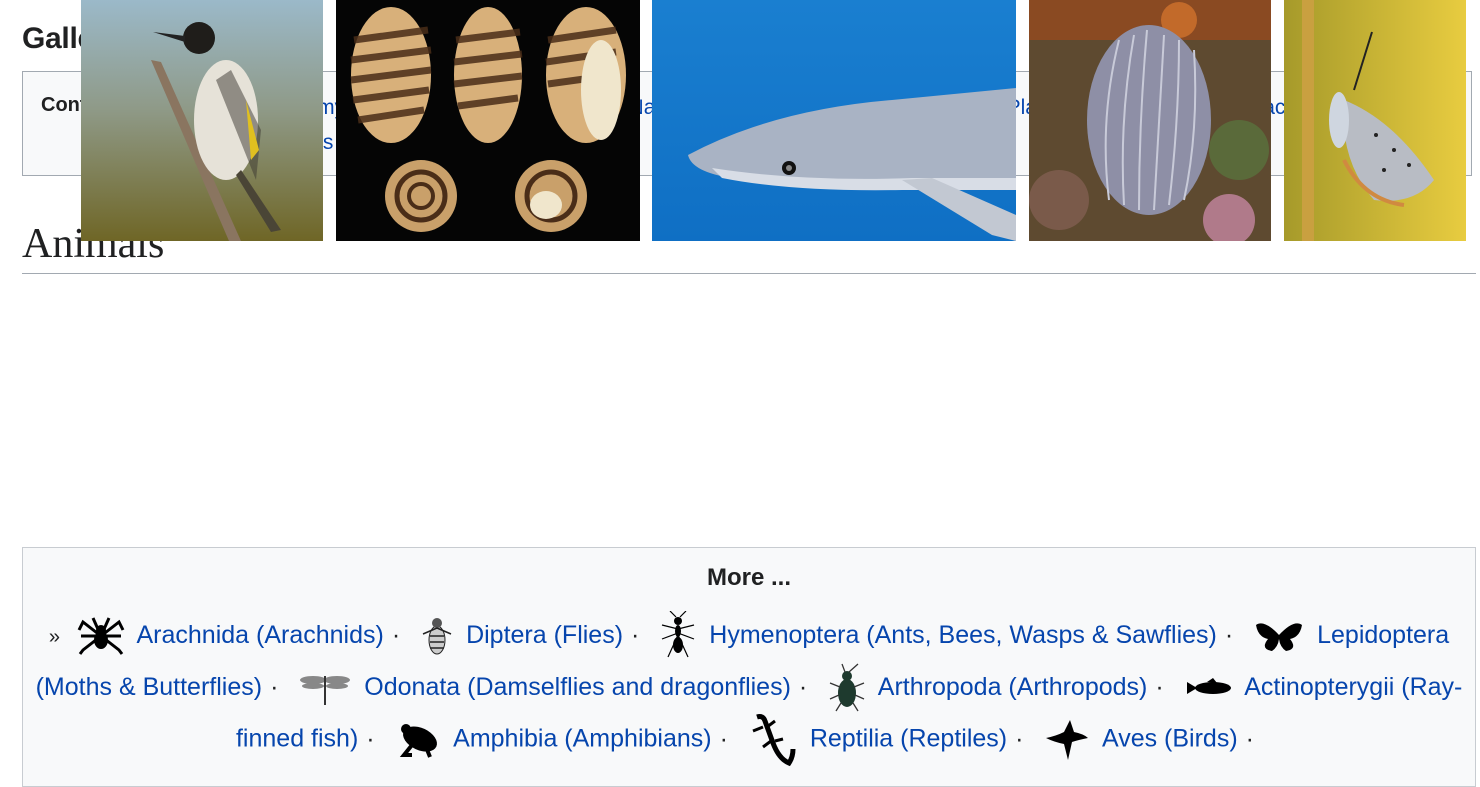 This screenshot has width=1480, height=787. What do you see at coordinates (54, 637) in the screenshot?
I see `raquo-marker: »` at bounding box center [54, 637].